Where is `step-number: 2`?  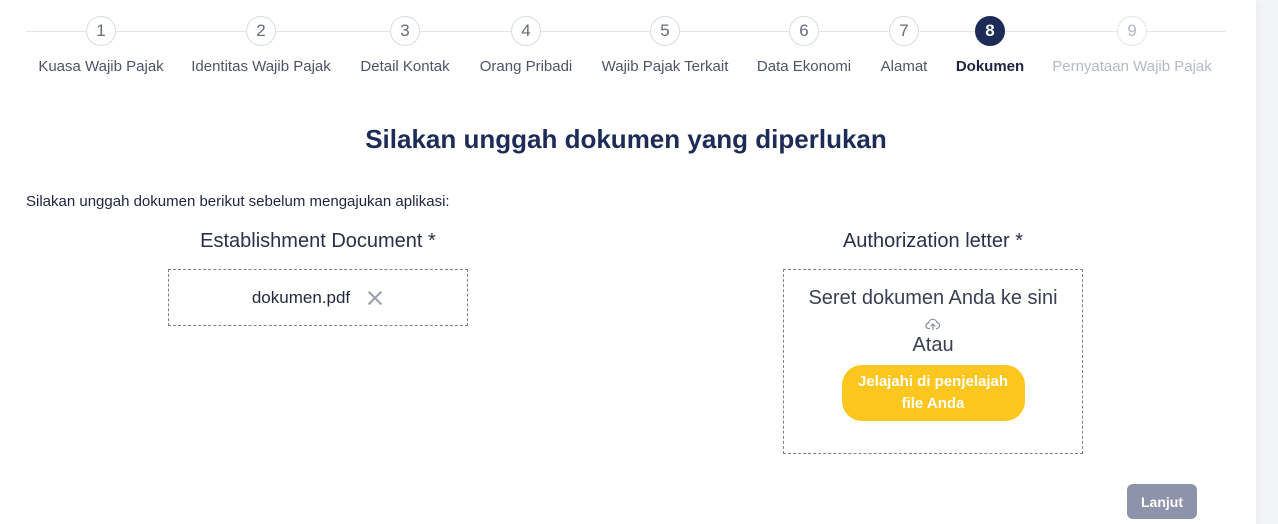
step-number: 2 is located at coordinates (261, 31).